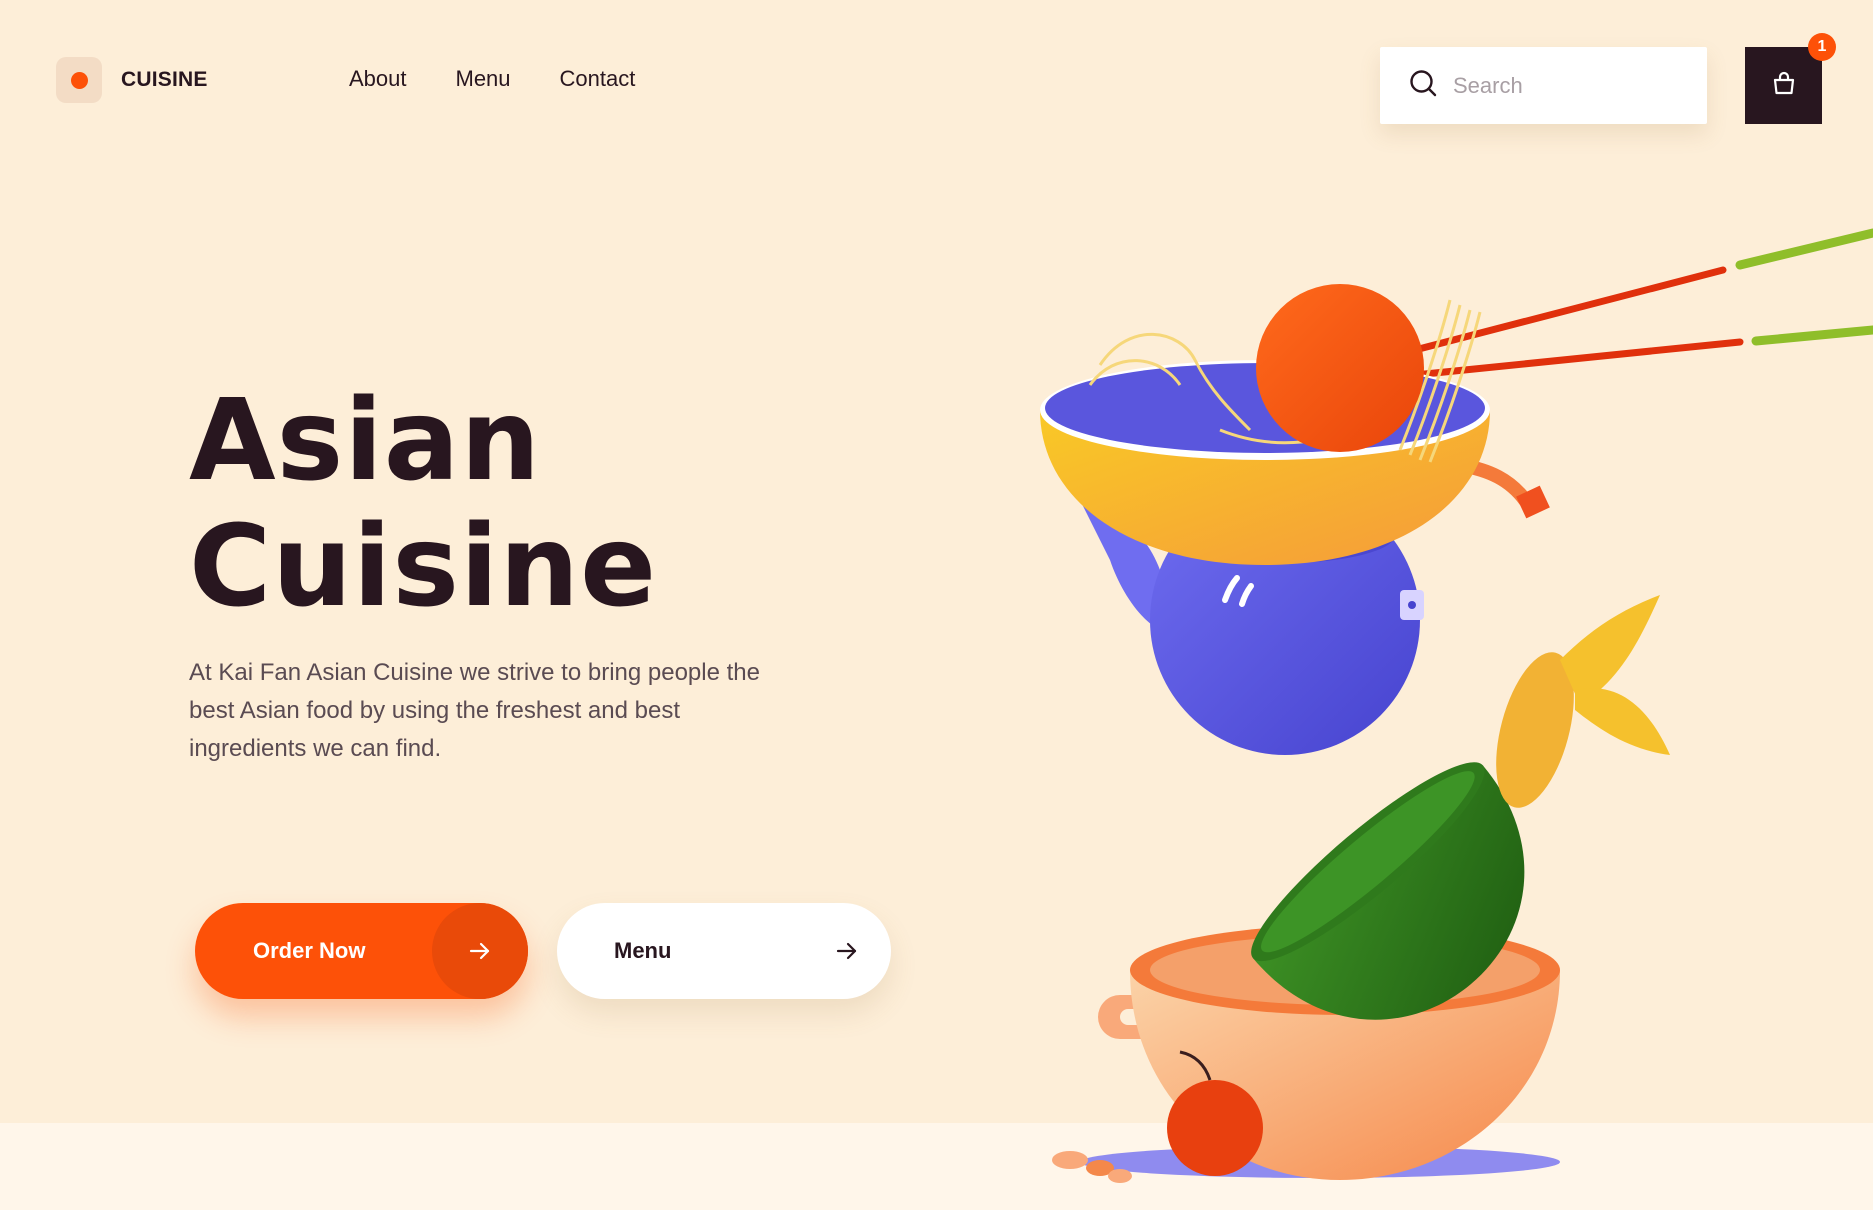 Image resolution: width=1873 pixels, height=1210 pixels. I want to click on order-now-button: Order Now, so click(361, 951).